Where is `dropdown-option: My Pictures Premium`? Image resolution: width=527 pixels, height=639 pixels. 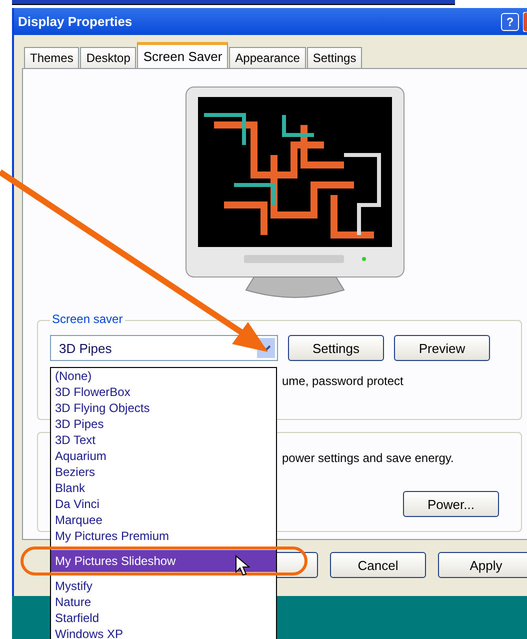 dropdown-option: My Pictures Premium is located at coordinates (163, 536).